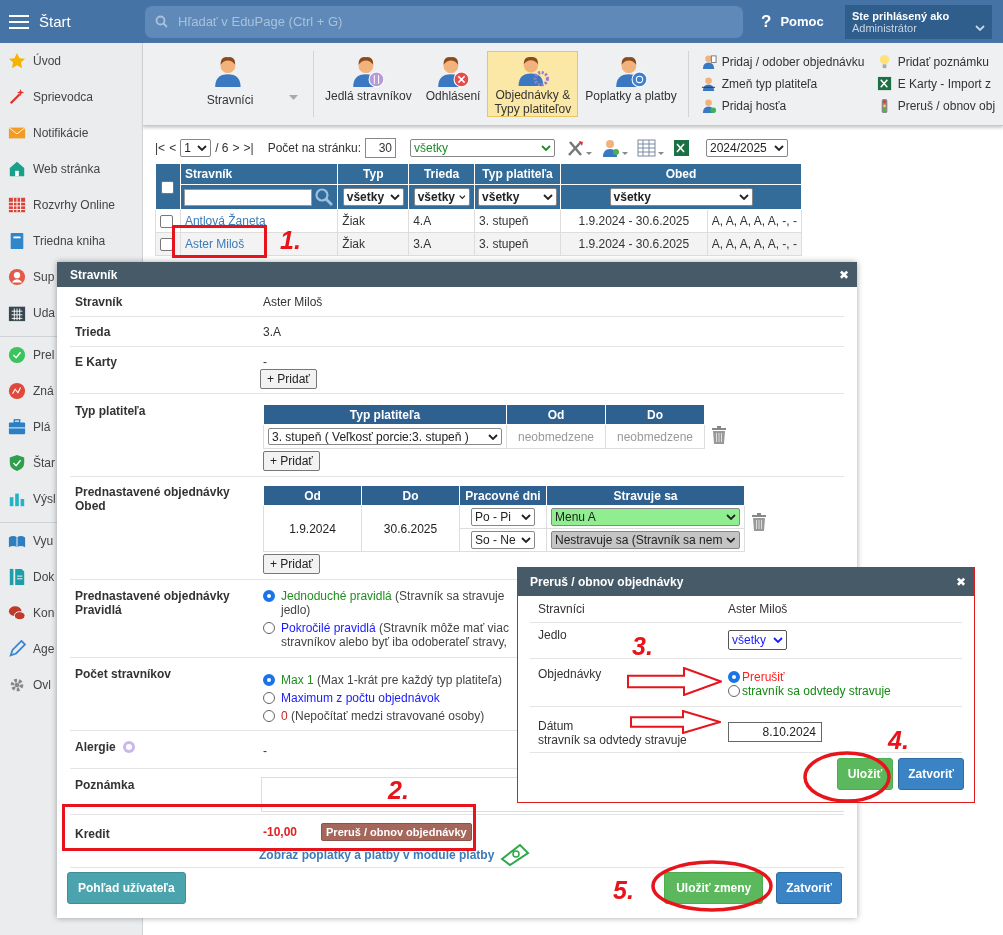 Image resolution: width=1003 pixels, height=935 pixels. I want to click on field-label: Prednastavené objednávky Obed, so click(152, 499).